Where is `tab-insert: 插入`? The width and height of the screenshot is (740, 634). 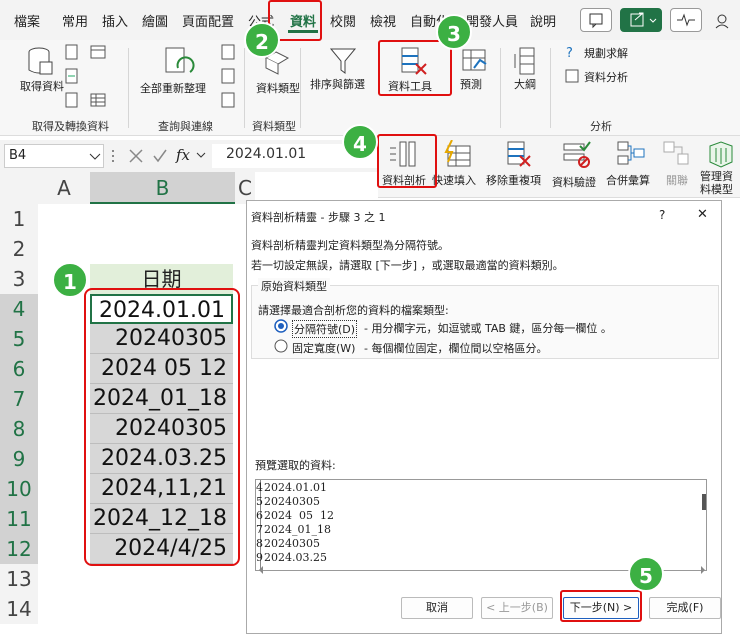 tab-insert: 插入 is located at coordinates (115, 20).